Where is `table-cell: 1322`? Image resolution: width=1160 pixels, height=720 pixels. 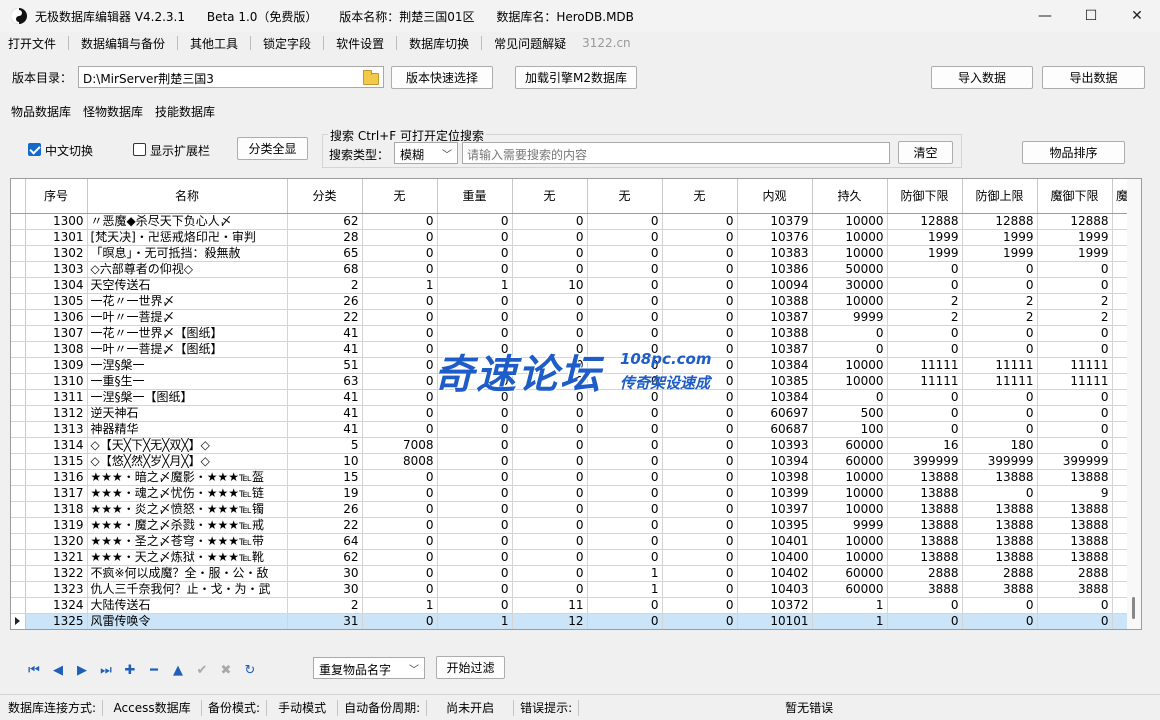
table-cell: 1322 is located at coordinates (56, 573).